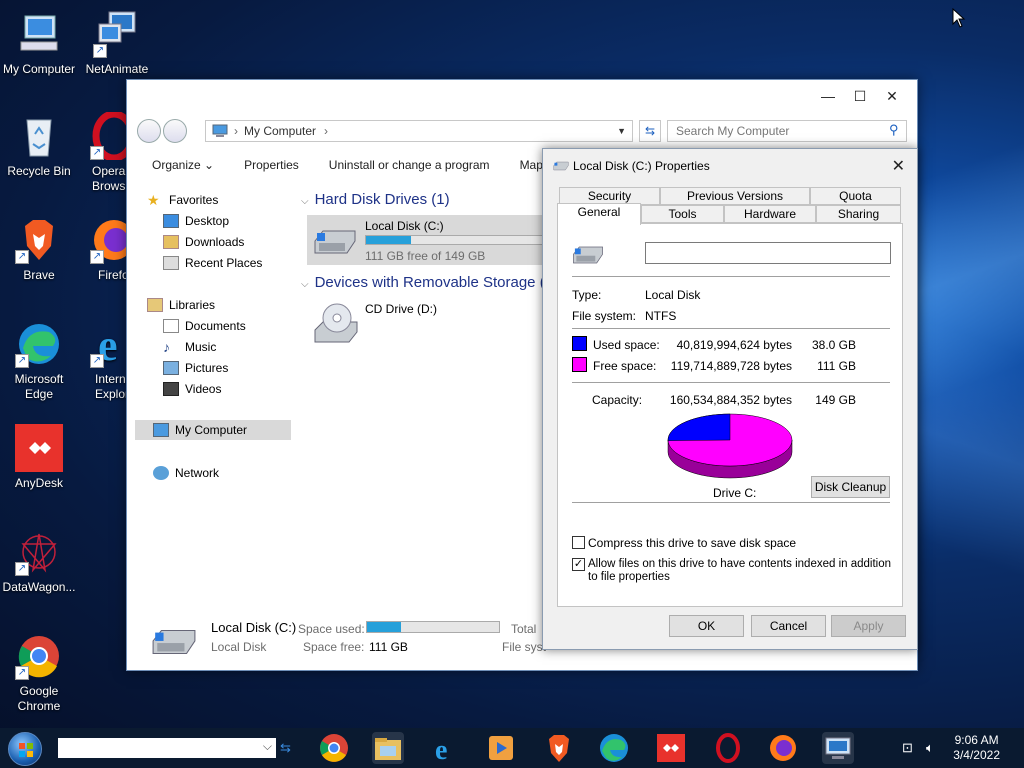 The width and height of the screenshot is (1024, 768). Describe the element at coordinates (730, 446) in the screenshot. I see `disk-usage-pie-chart` at that location.